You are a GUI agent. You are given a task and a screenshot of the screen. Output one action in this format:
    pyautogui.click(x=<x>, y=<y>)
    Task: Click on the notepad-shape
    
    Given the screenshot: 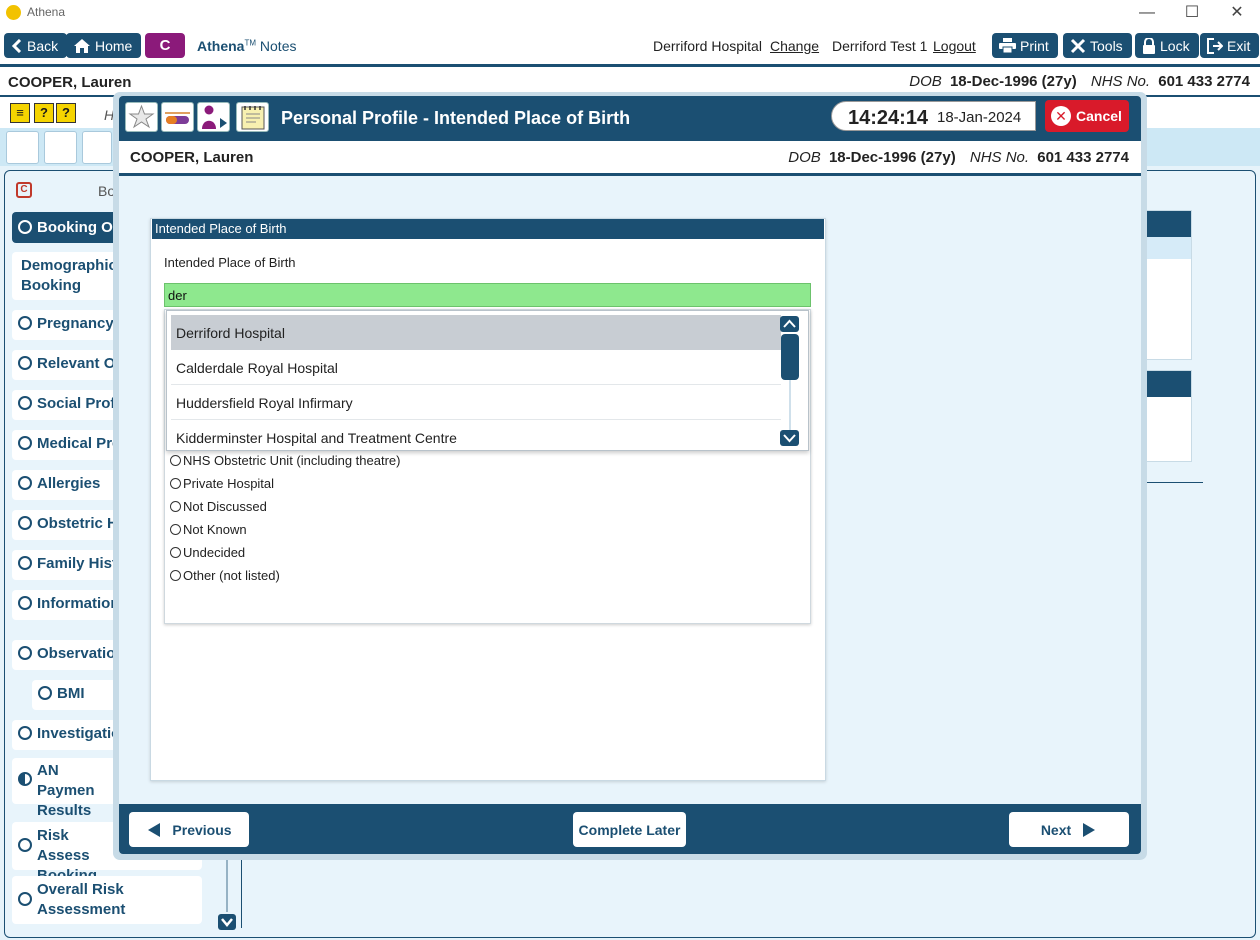 What is the action you would take?
    pyautogui.click(x=253, y=118)
    